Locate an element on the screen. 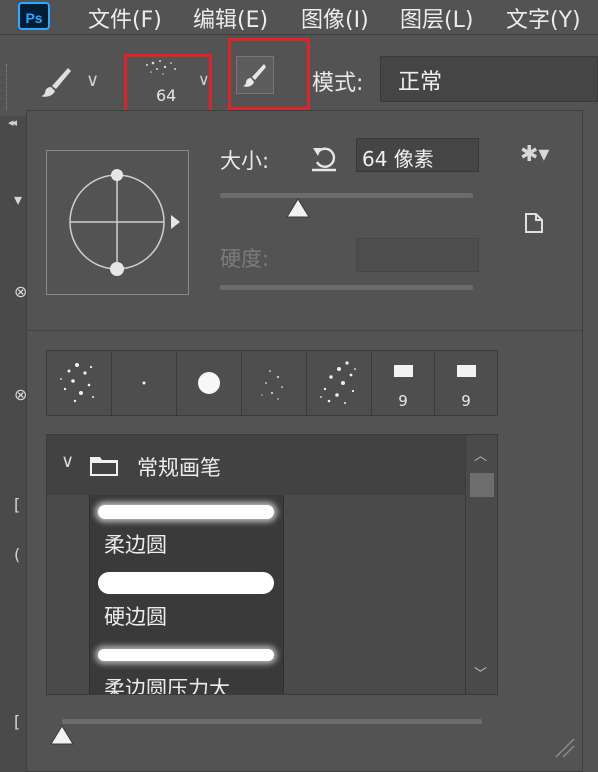 This screenshot has width=598, height=772. preset-item-hard-round: 硬边圆 is located at coordinates (186, 603).